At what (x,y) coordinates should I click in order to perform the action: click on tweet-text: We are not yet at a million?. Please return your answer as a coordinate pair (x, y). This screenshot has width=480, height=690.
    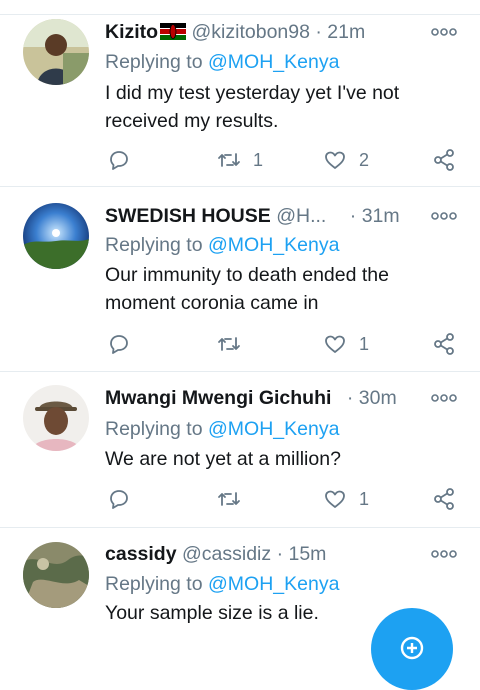
    Looking at the image, I should click on (223, 459).